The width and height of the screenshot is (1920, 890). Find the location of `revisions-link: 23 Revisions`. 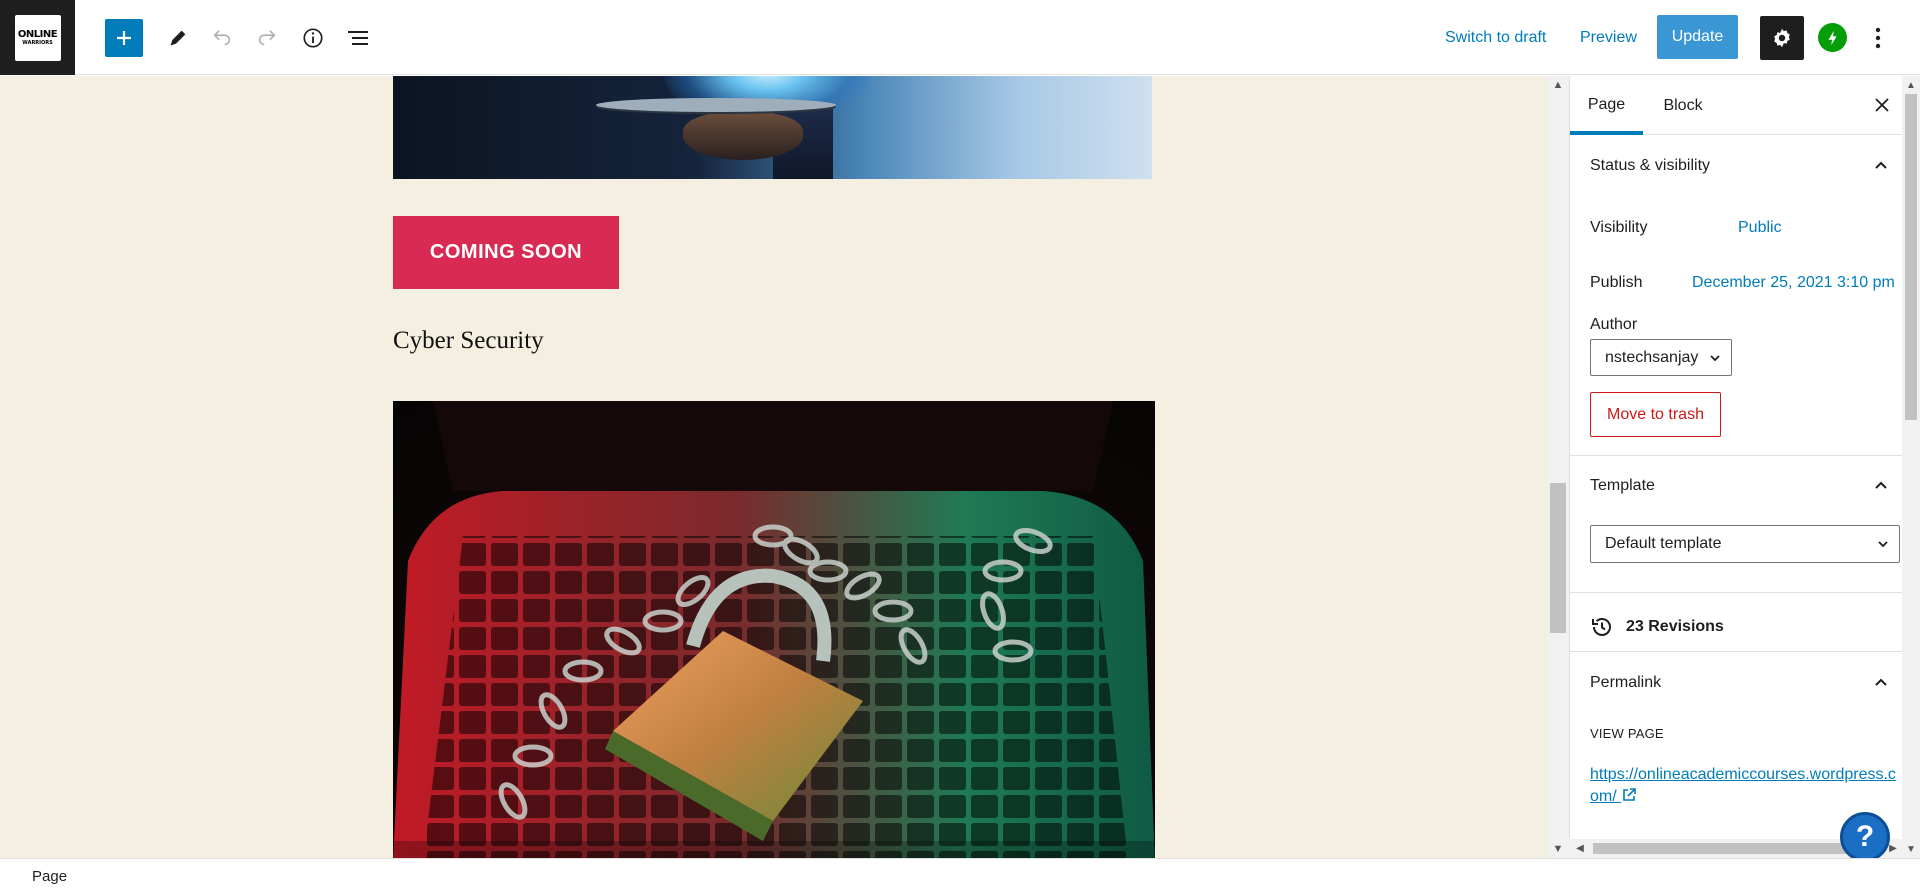

revisions-link: 23 Revisions is located at coordinates (1657, 627).